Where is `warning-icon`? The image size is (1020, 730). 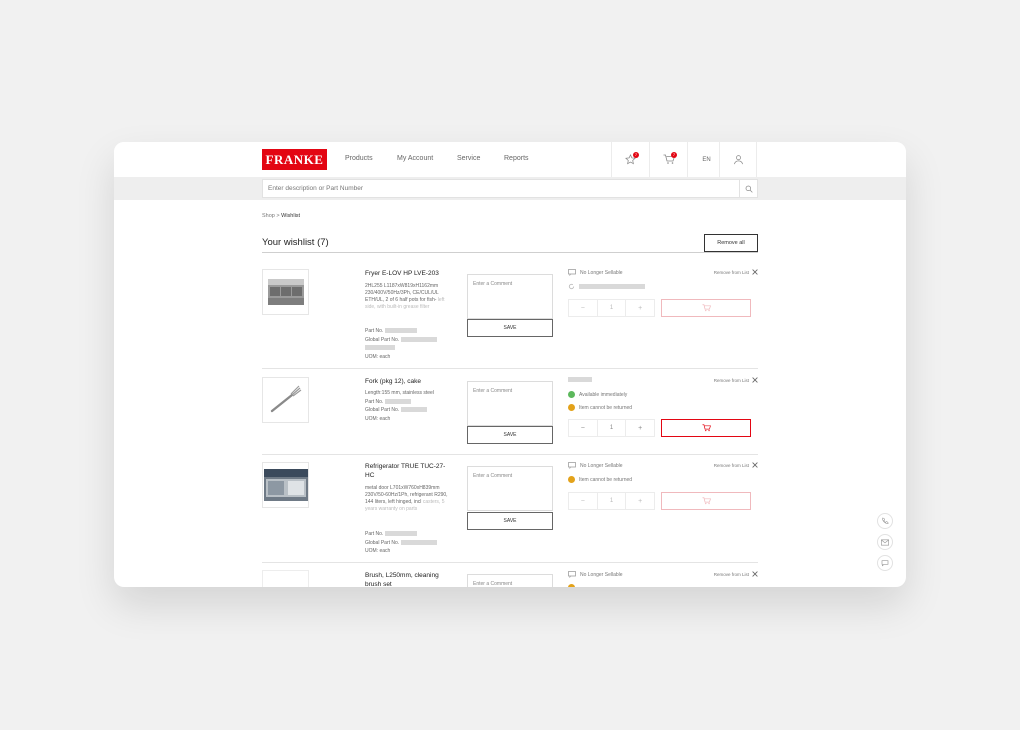 warning-icon is located at coordinates (571, 407).